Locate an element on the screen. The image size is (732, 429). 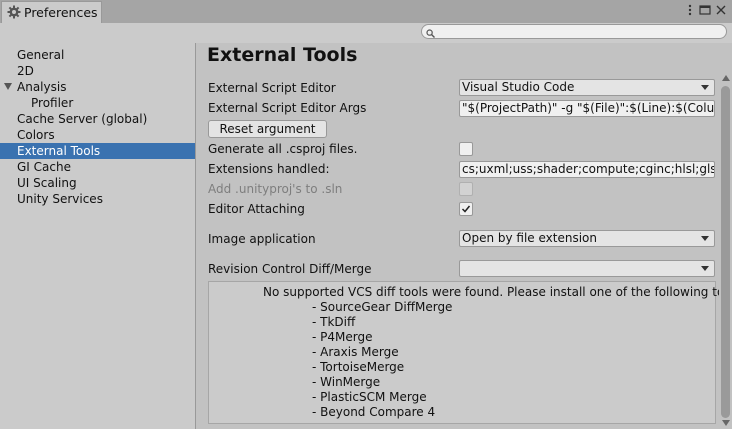
sidebar-item-profiler: Profiler is located at coordinates (97, 103).